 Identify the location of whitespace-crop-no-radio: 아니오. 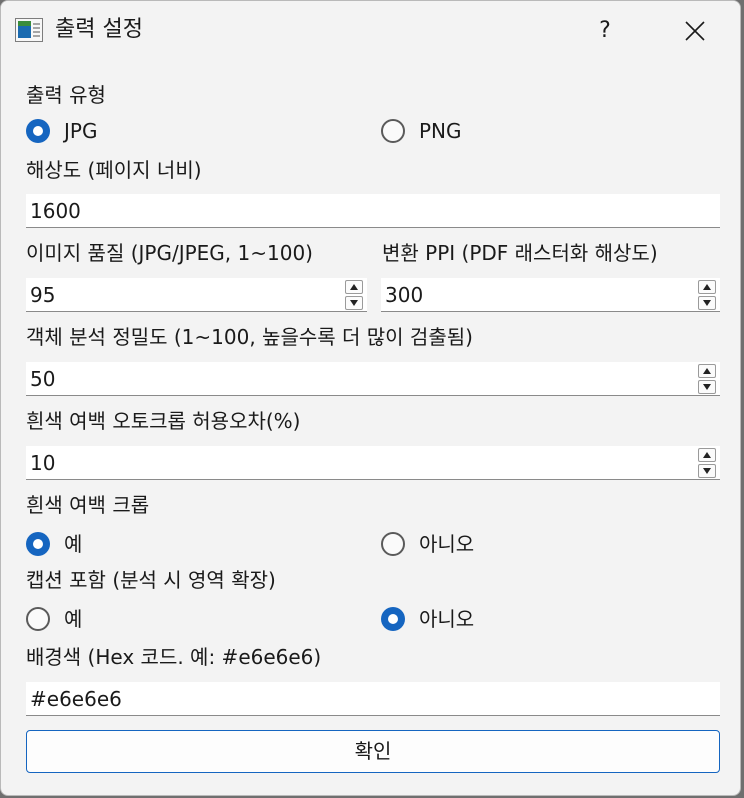
(427, 544).